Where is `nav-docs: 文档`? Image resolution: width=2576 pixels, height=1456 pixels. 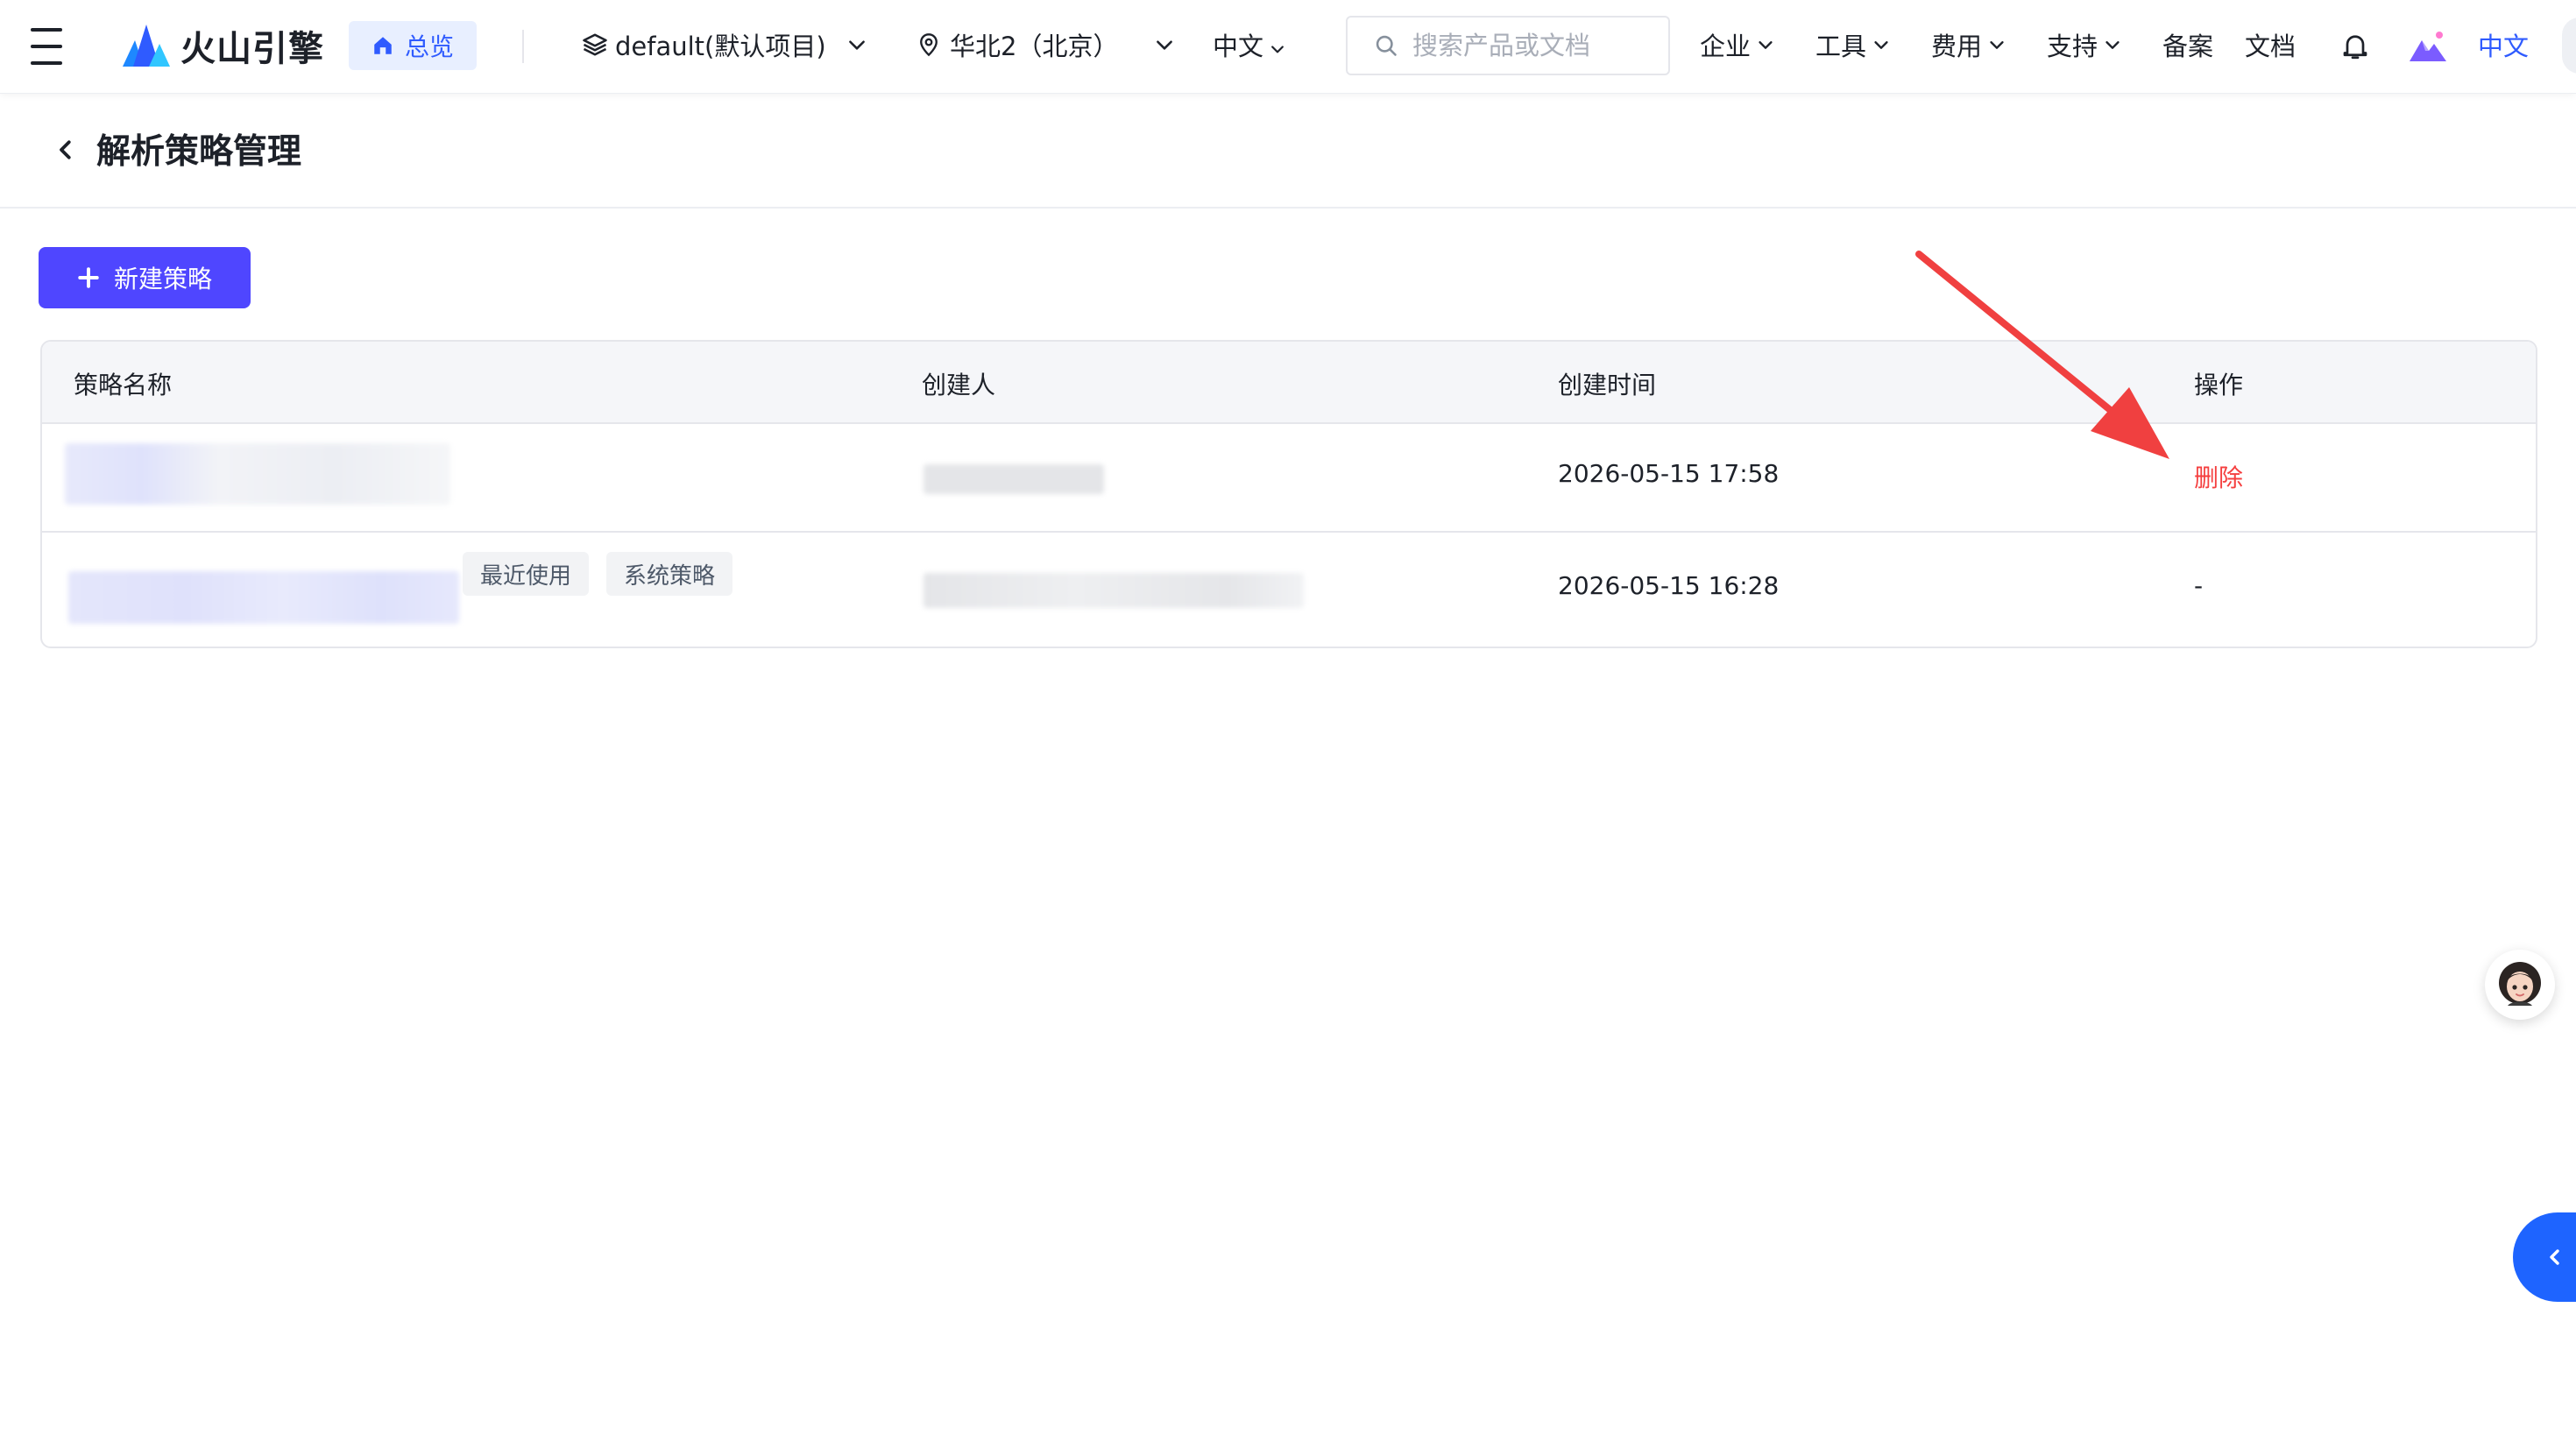 nav-docs: 文档 is located at coordinates (2270, 44).